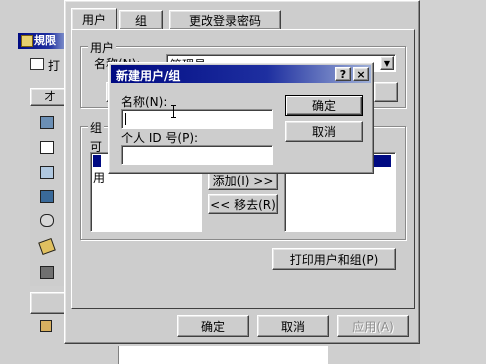  I want to click on add-button-label: 添加(I) >>, so click(243, 180).